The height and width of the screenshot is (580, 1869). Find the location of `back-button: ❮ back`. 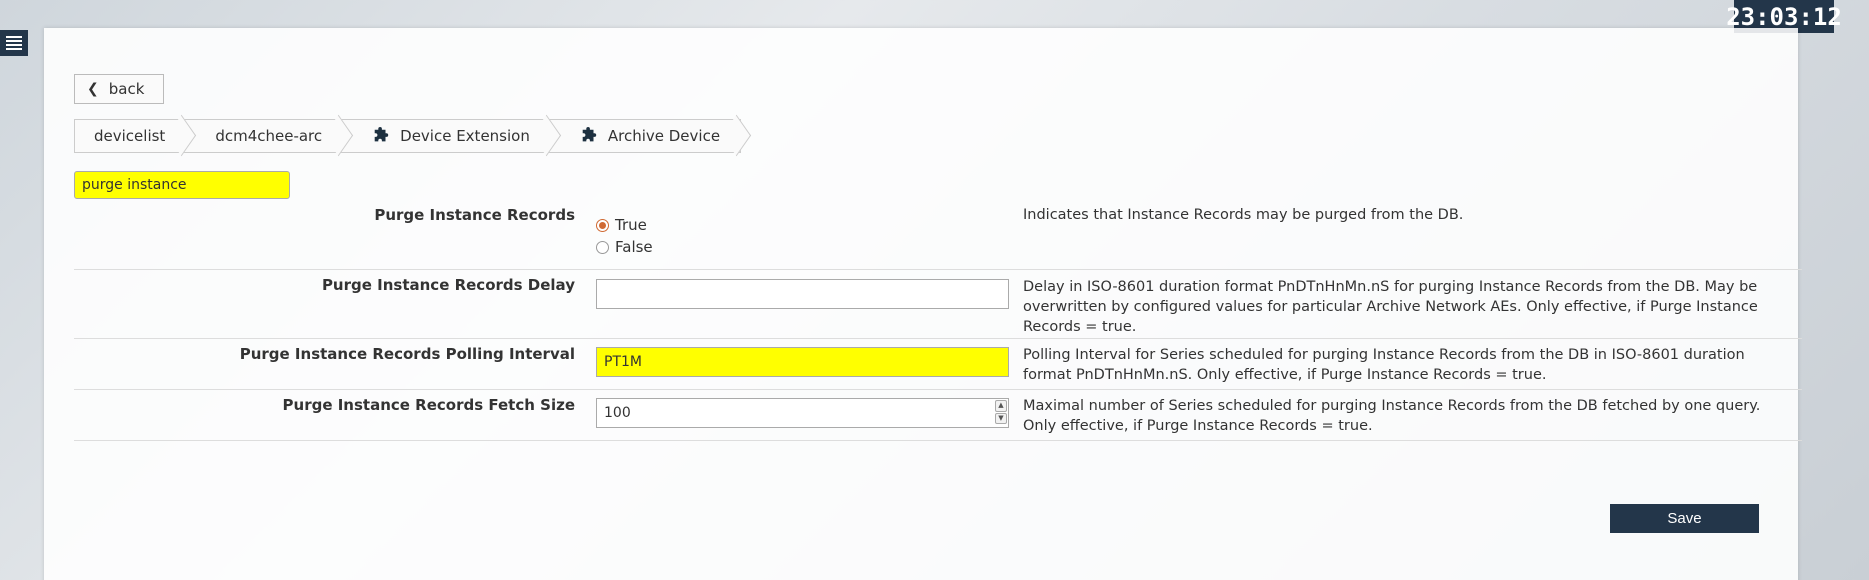

back-button: ❮ back is located at coordinates (119, 89).